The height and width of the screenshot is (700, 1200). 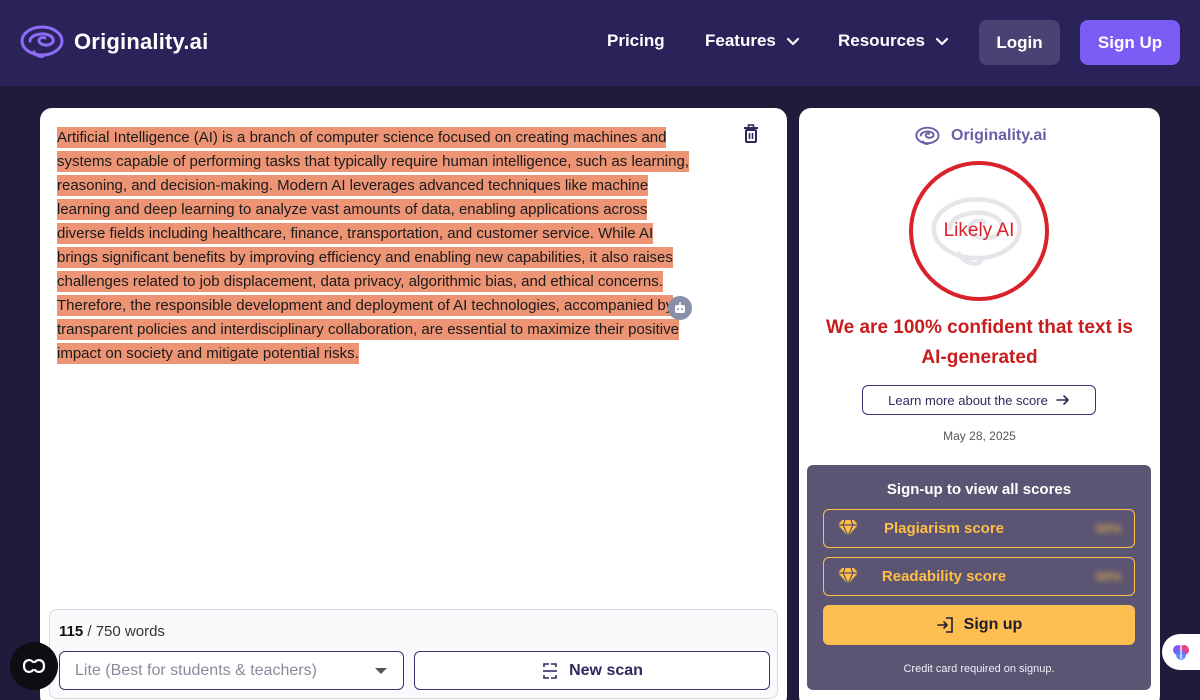 I want to click on nav-resources: Resources, so click(x=893, y=41).